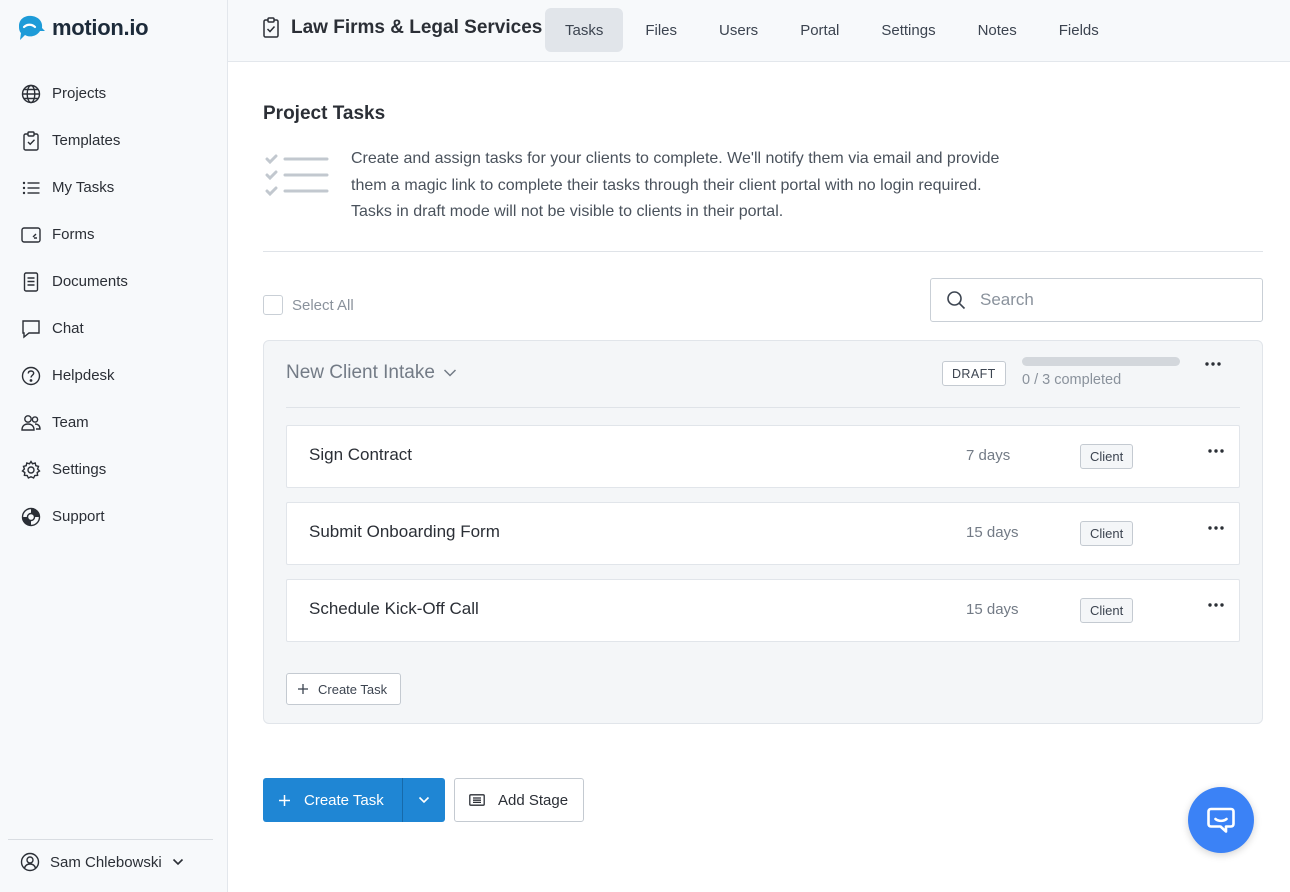 The height and width of the screenshot is (892, 1290). What do you see at coordinates (90, 281) in the screenshot?
I see `sidebar-item-label: Documents` at bounding box center [90, 281].